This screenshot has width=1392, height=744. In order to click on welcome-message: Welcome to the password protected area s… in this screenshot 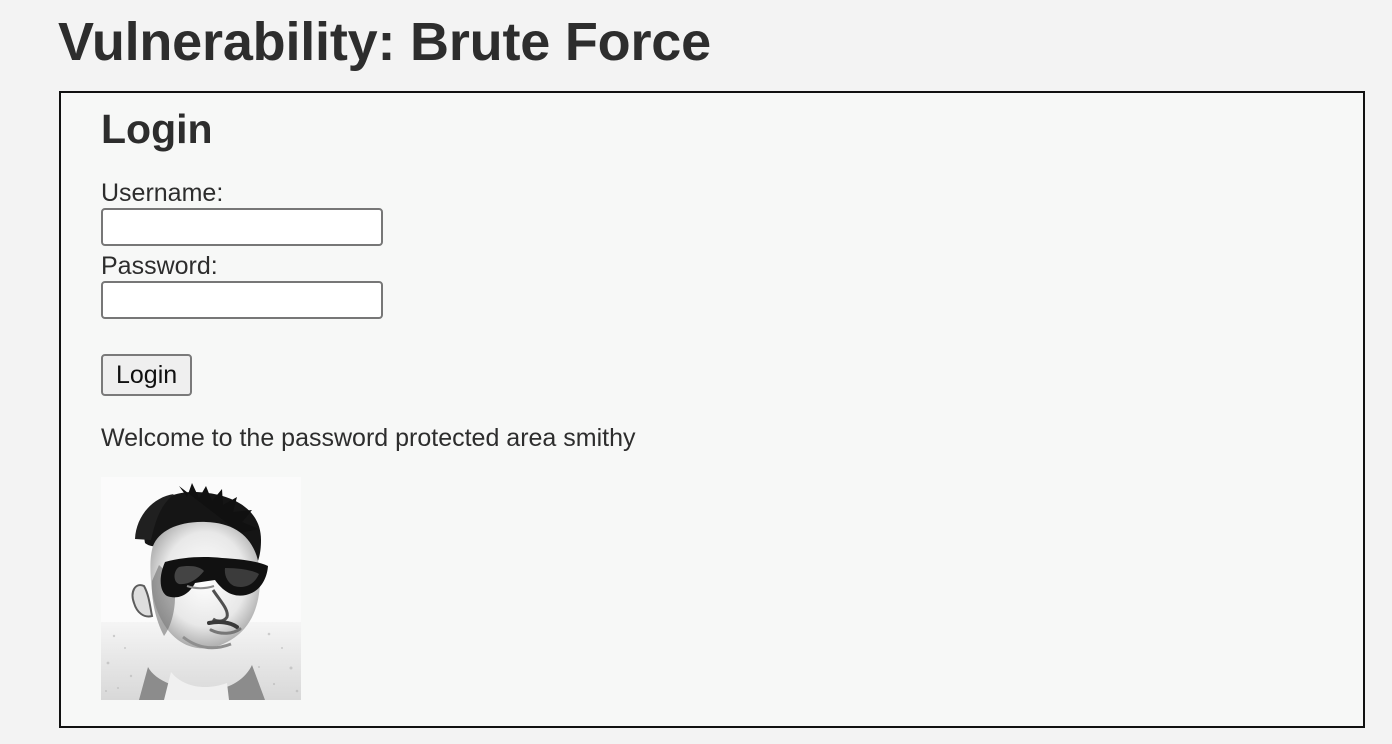, I will do `click(368, 438)`.